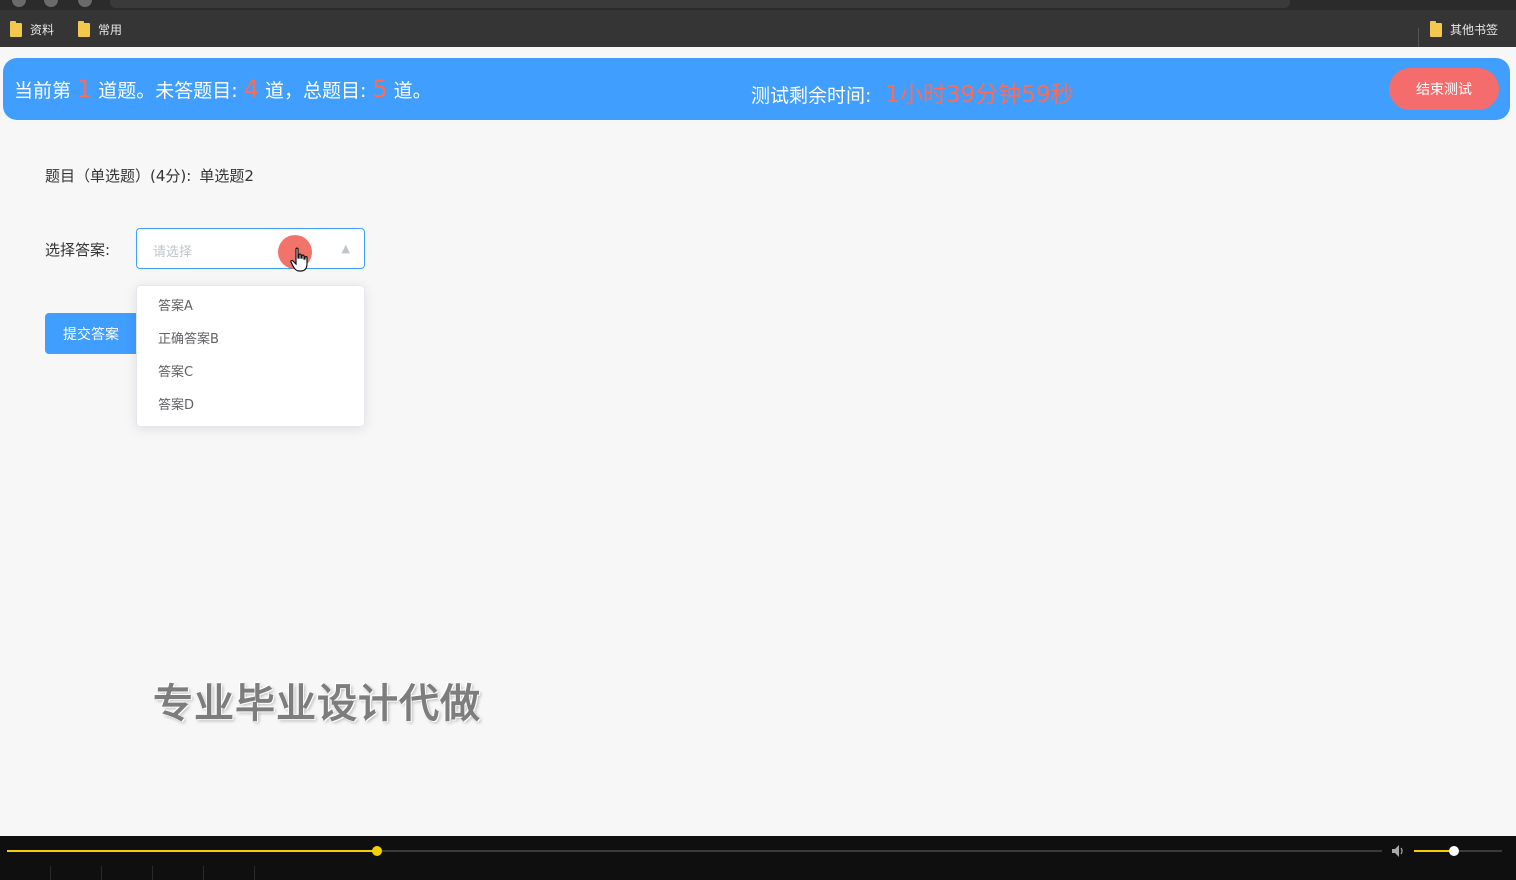  What do you see at coordinates (173, 252) in the screenshot?
I see `select-placeholder: 请选择` at bounding box center [173, 252].